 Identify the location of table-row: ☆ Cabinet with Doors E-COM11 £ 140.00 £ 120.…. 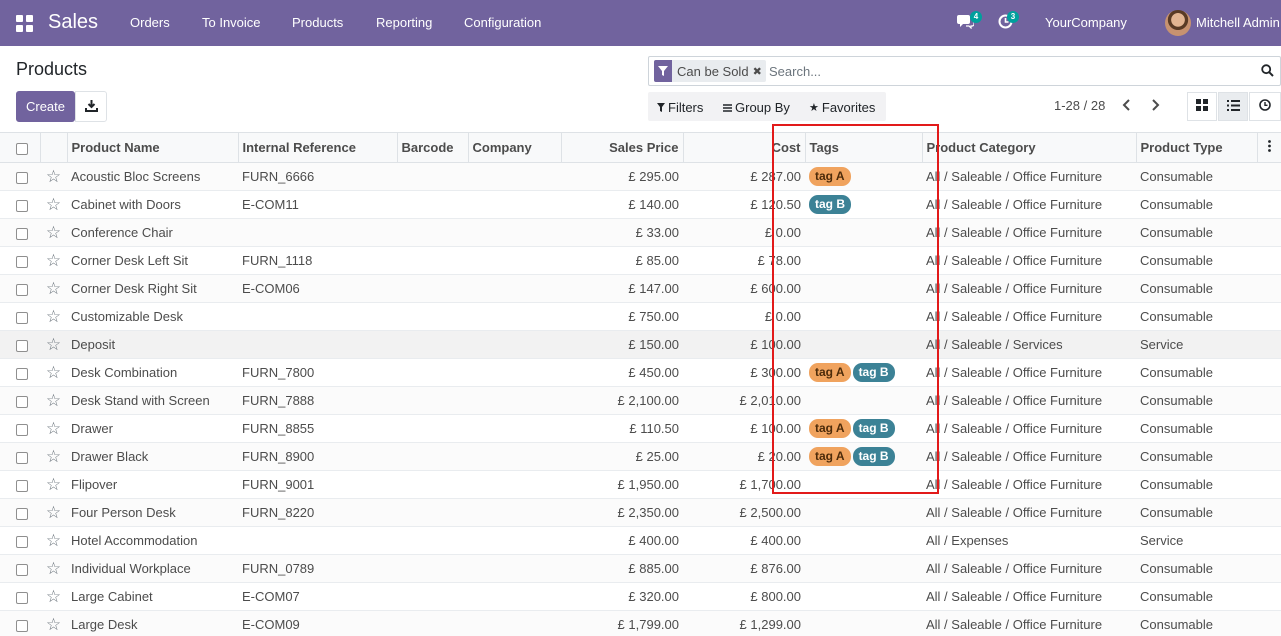
(640, 204).